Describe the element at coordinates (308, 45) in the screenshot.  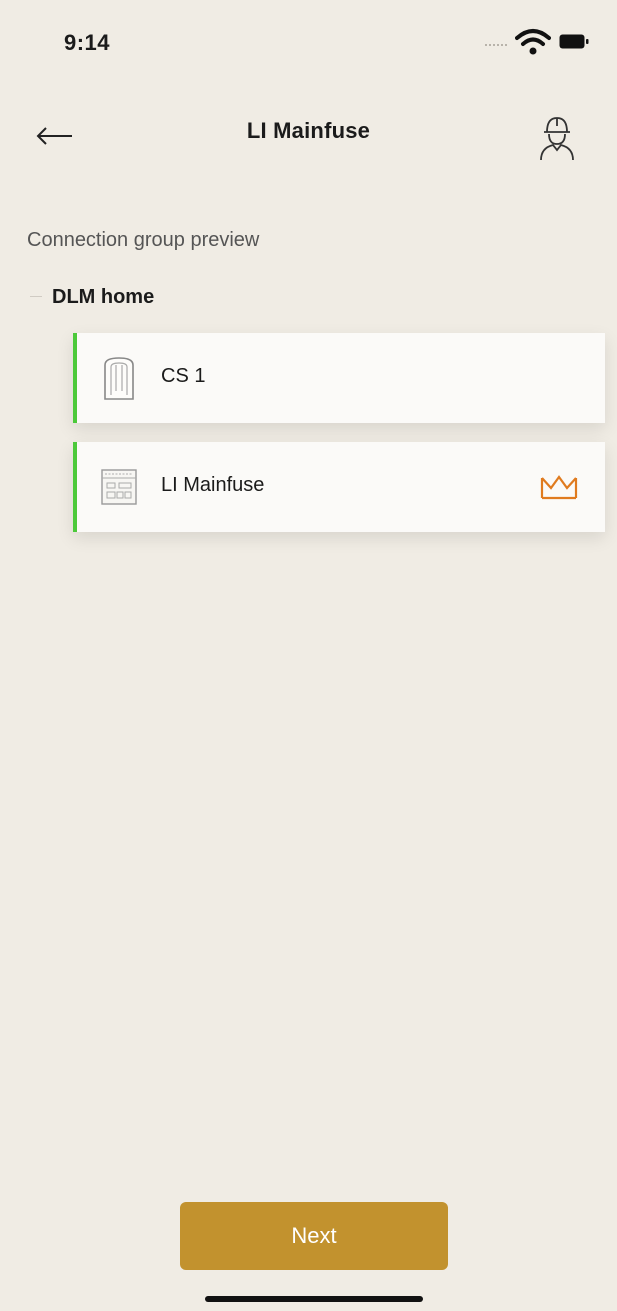
I see `status-bar: 9:14` at that location.